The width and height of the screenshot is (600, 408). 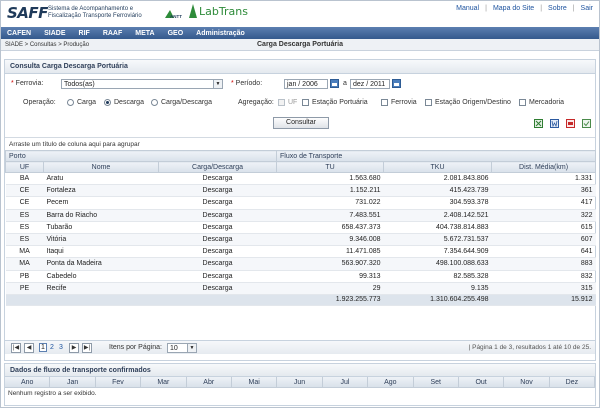 I want to click on word-export-icon, so click(x=554, y=123).